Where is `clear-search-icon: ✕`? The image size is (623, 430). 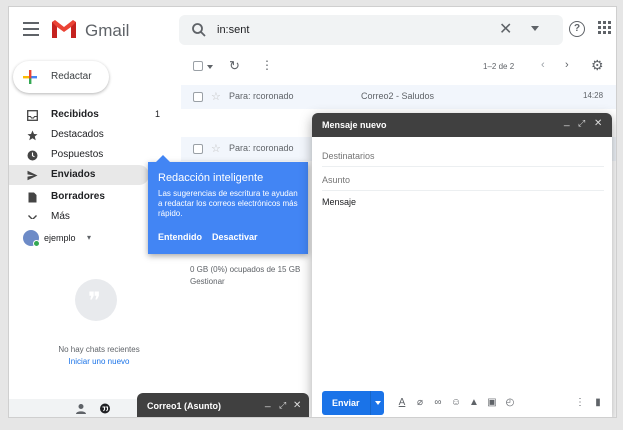 clear-search-icon: ✕ is located at coordinates (505, 29).